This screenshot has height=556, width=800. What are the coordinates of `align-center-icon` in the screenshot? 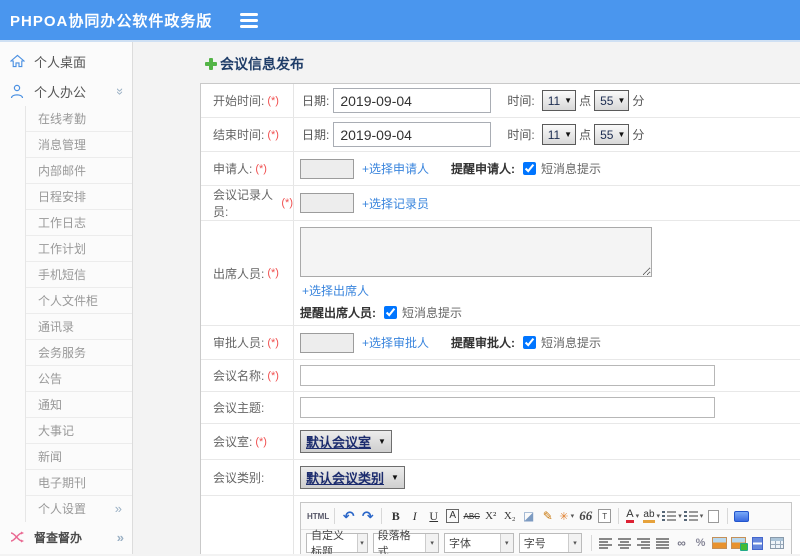 It's located at (624, 543).